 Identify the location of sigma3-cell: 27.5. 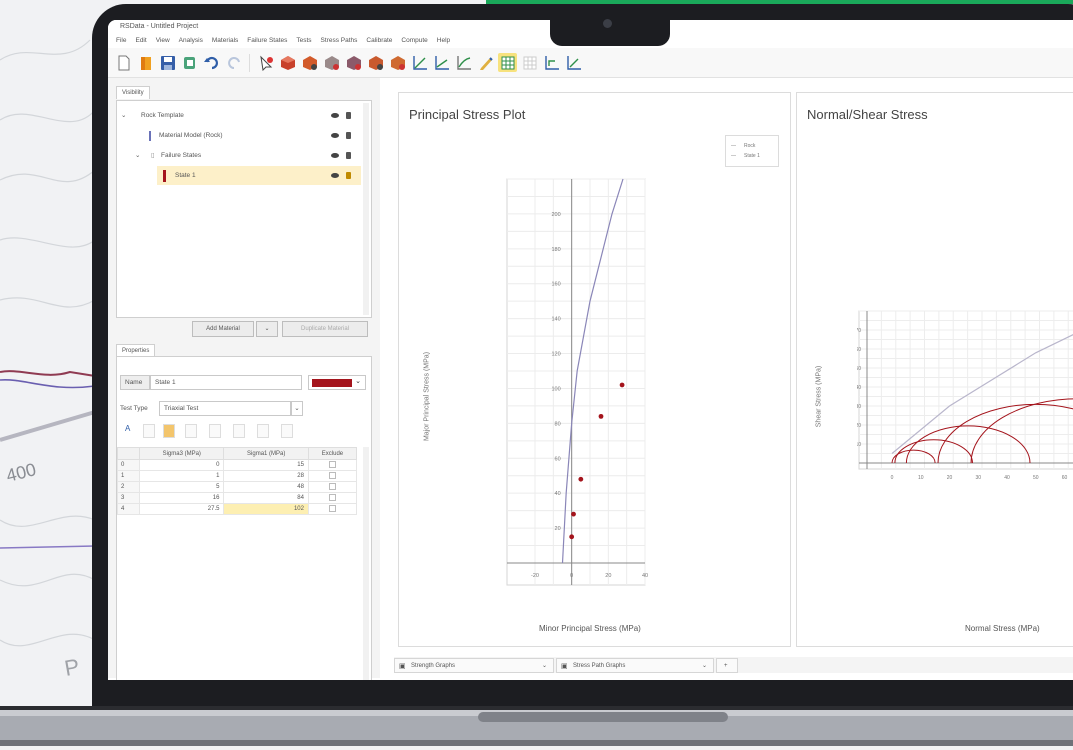
(181, 509).